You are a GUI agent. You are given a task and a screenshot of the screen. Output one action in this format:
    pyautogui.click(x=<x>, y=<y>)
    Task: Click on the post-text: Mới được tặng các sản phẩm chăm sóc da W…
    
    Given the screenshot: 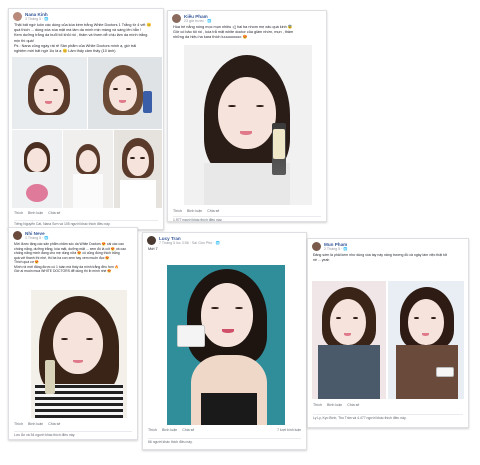 What is the action you would take?
    pyautogui.click(x=70, y=257)
    